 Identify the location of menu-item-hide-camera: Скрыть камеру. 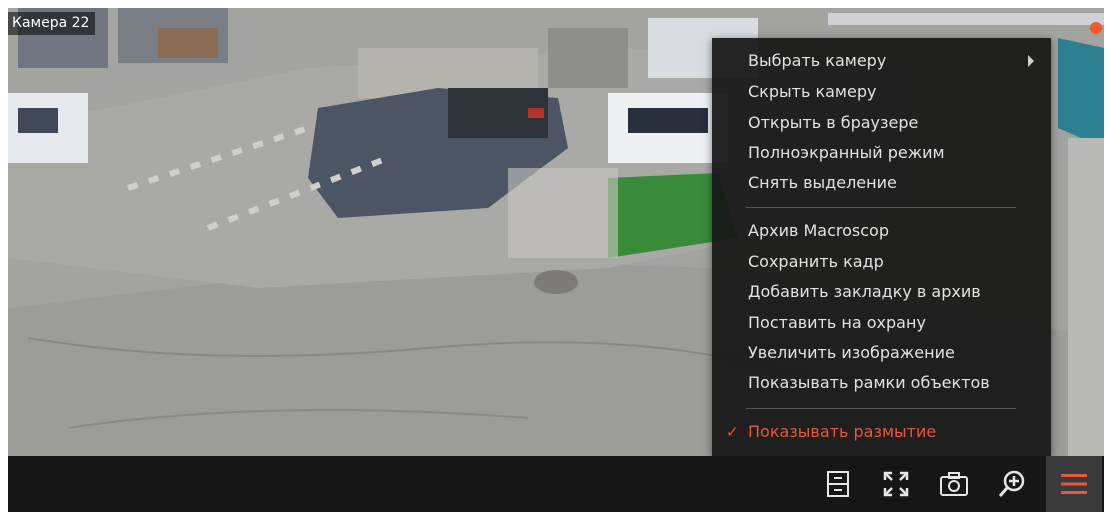
(812, 92).